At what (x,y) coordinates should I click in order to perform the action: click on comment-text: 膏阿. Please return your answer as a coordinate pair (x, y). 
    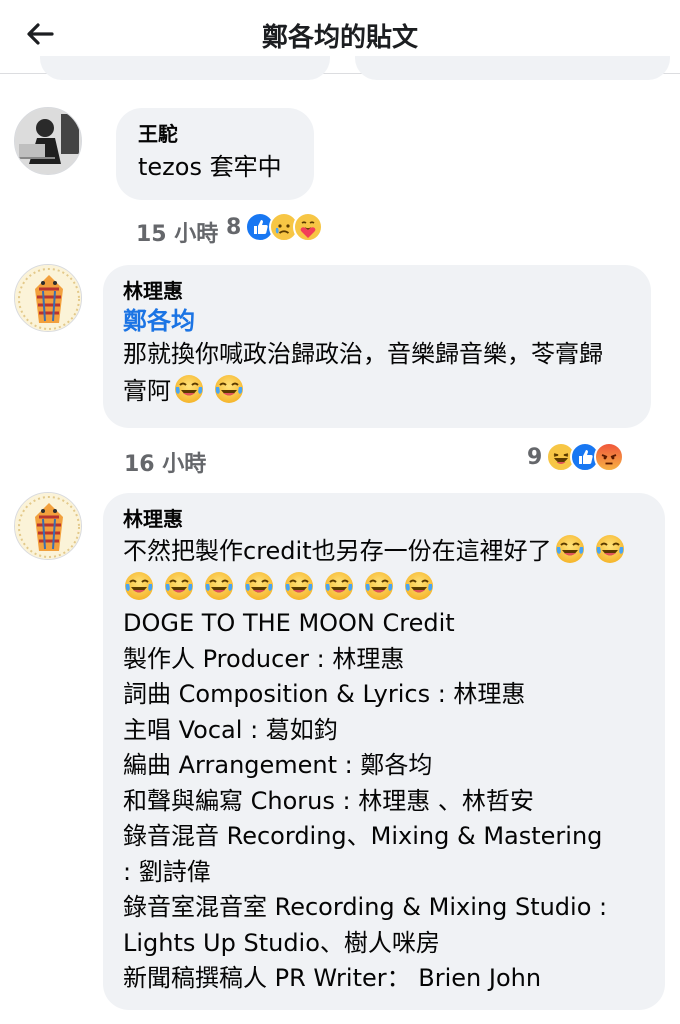
    Looking at the image, I should click on (377, 391).